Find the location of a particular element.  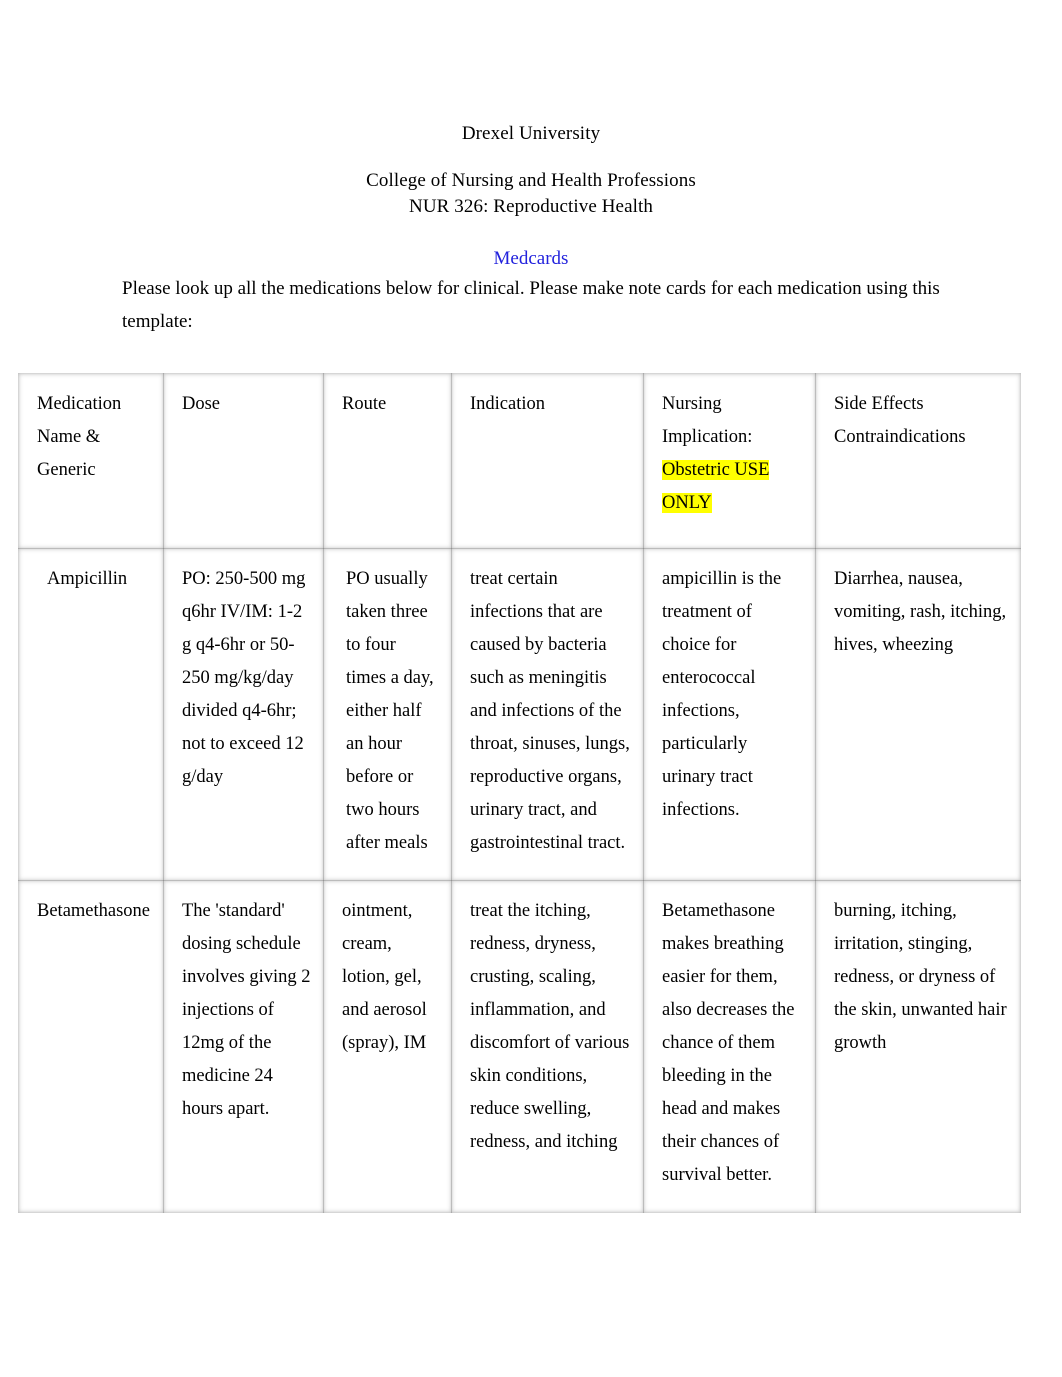

column-header-indication: Indication is located at coordinates (548, 461).